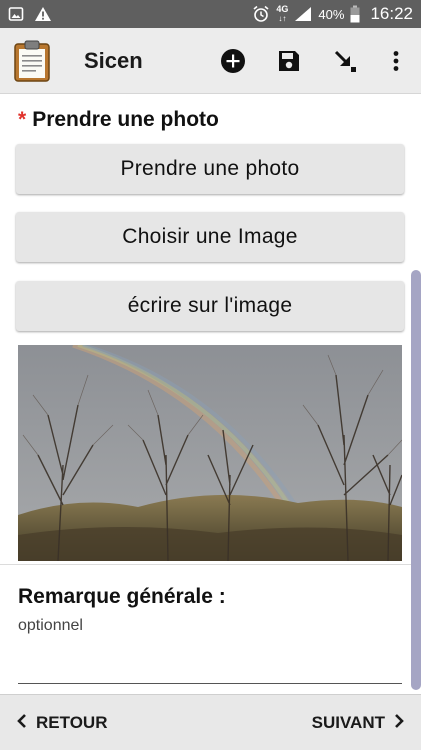 This screenshot has width=421, height=750. What do you see at coordinates (233, 61) in the screenshot?
I see `add-circle-icon` at bounding box center [233, 61].